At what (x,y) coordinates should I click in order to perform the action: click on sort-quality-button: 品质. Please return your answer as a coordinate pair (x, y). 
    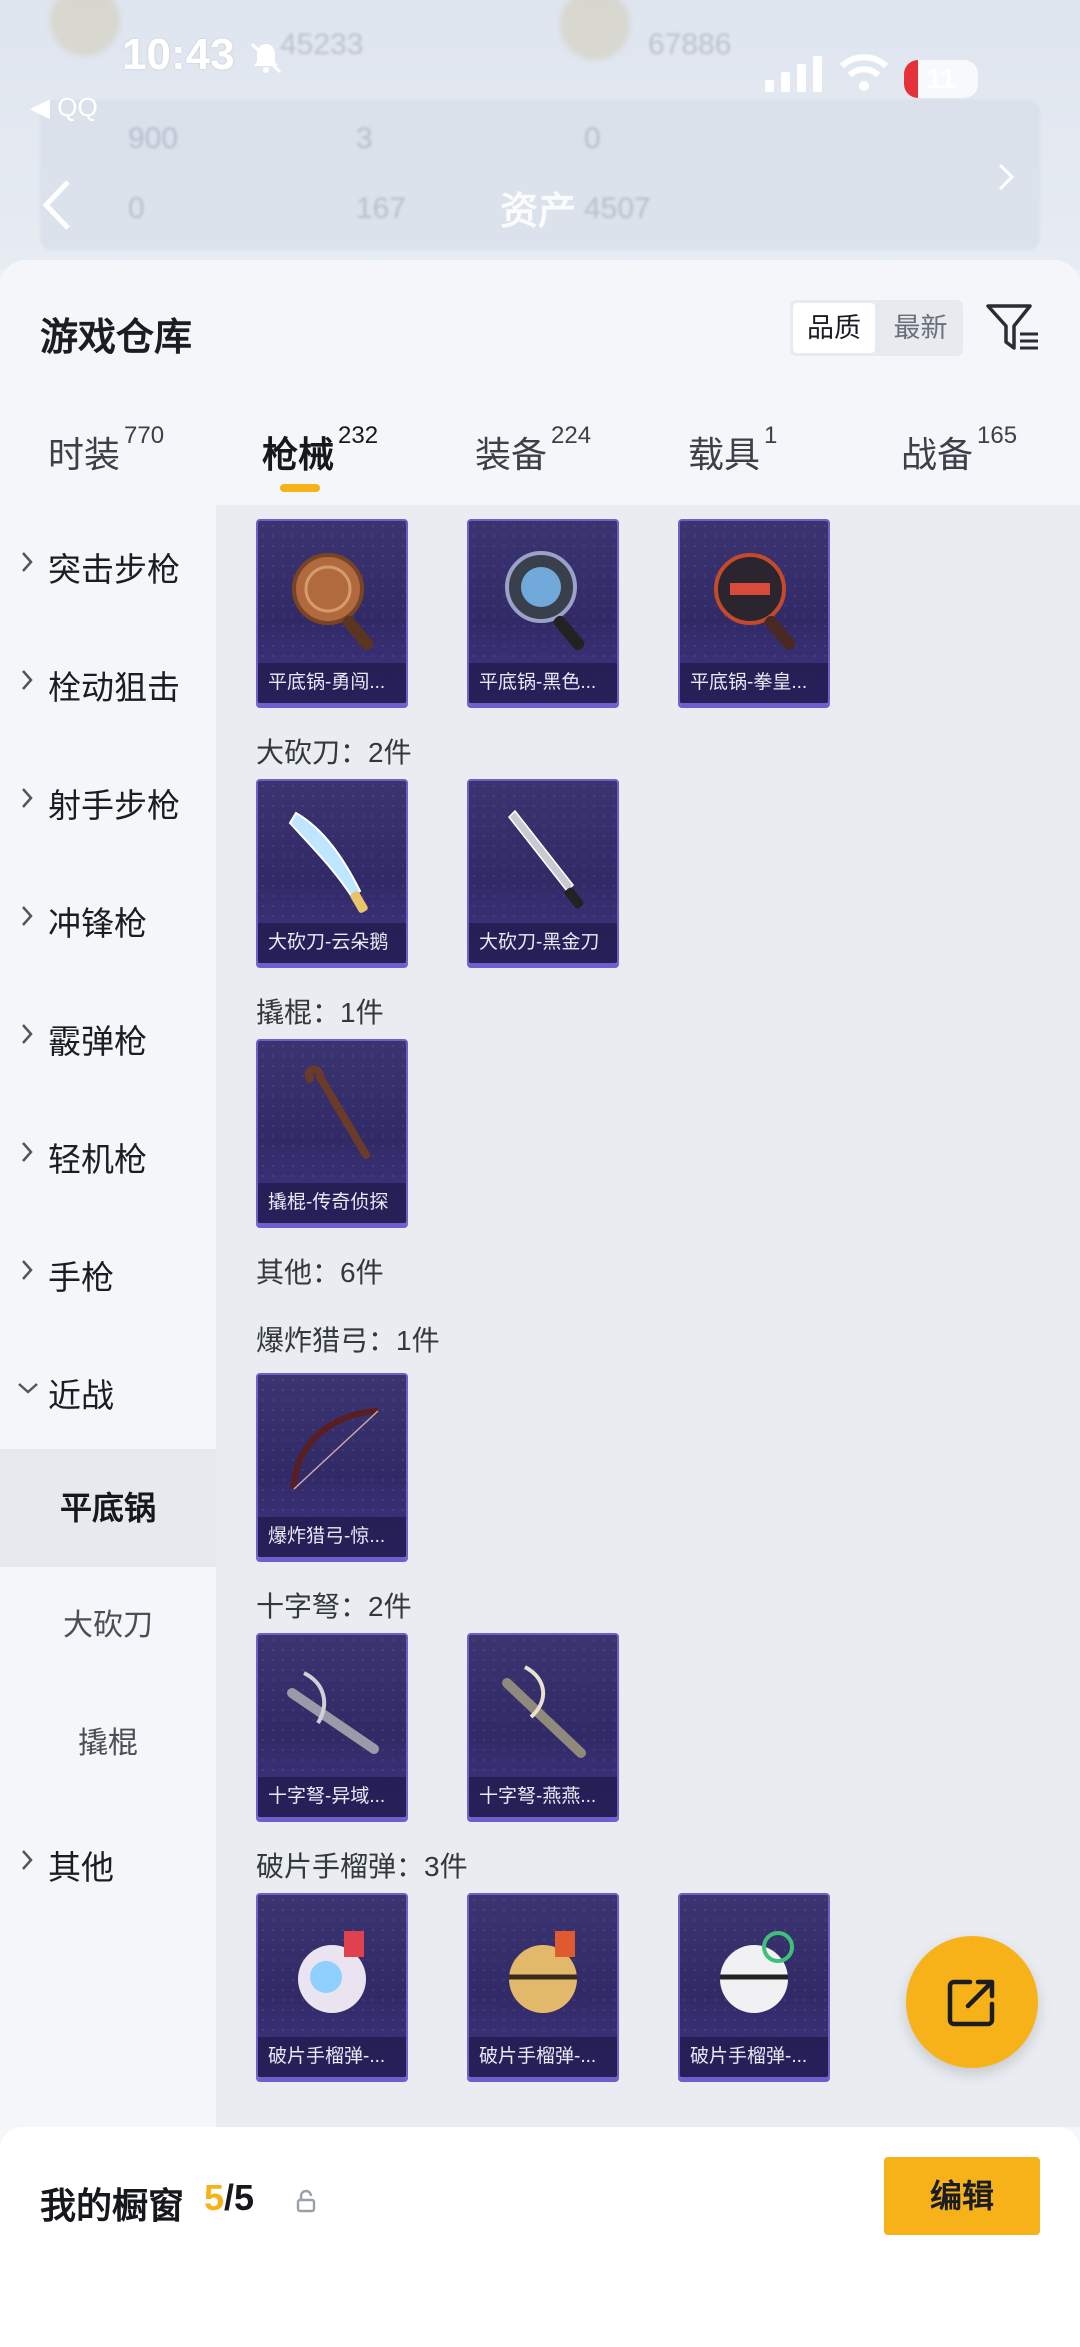
    Looking at the image, I should click on (834, 328).